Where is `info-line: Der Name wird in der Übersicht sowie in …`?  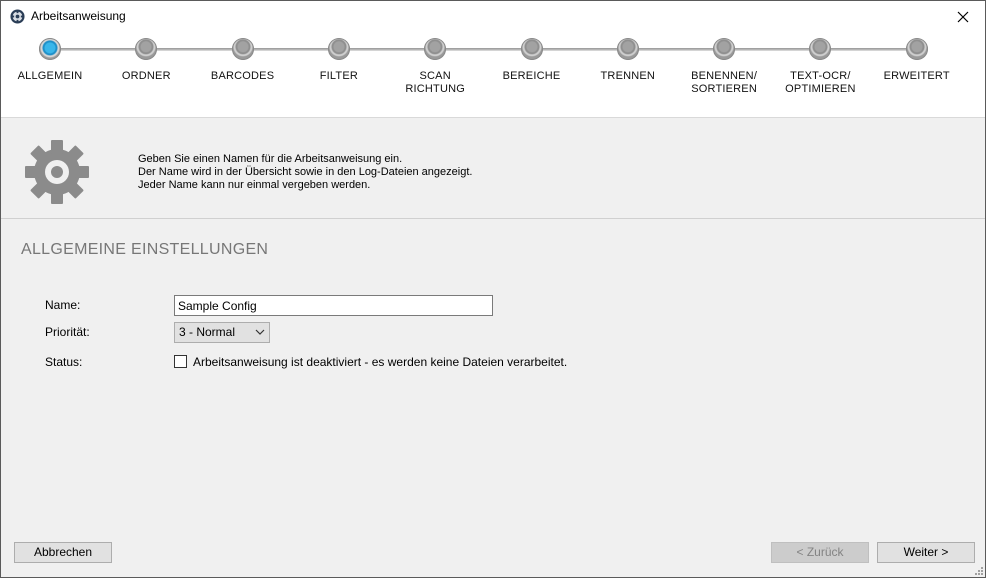 info-line: Der Name wird in der Übersicht sowie in … is located at coordinates (305, 172).